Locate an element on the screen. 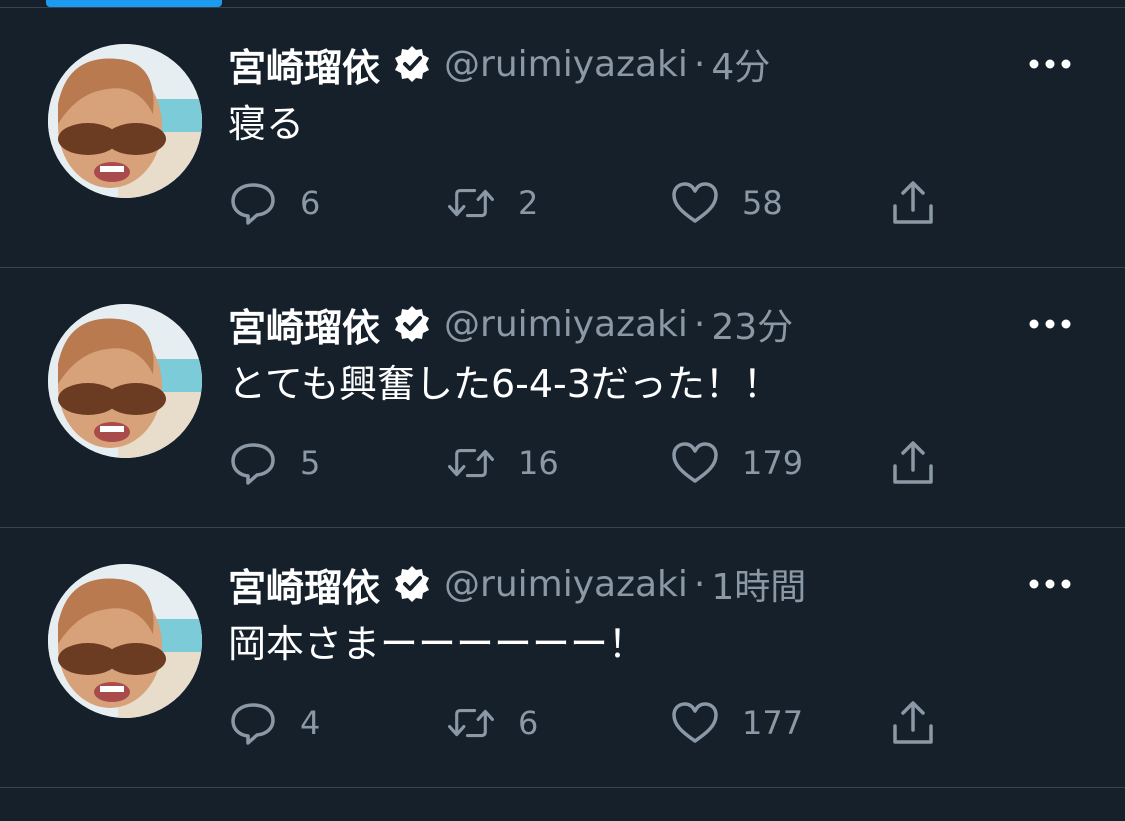  tweet-header: 宮崎瑠依 @ruimiyazaki · 1時間 is located at coordinates (517, 584).